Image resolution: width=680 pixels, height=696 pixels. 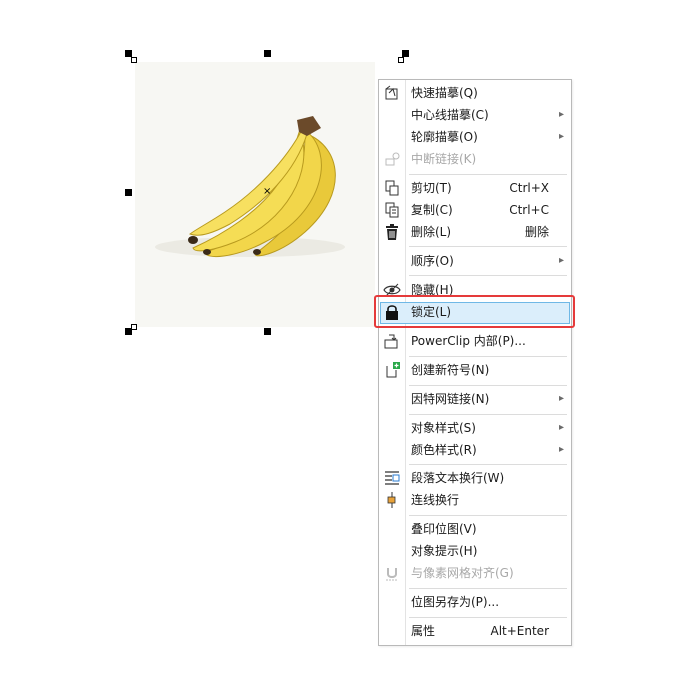 What do you see at coordinates (432, 261) in the screenshot?
I see `menu-label: 顺序(O)` at bounding box center [432, 261].